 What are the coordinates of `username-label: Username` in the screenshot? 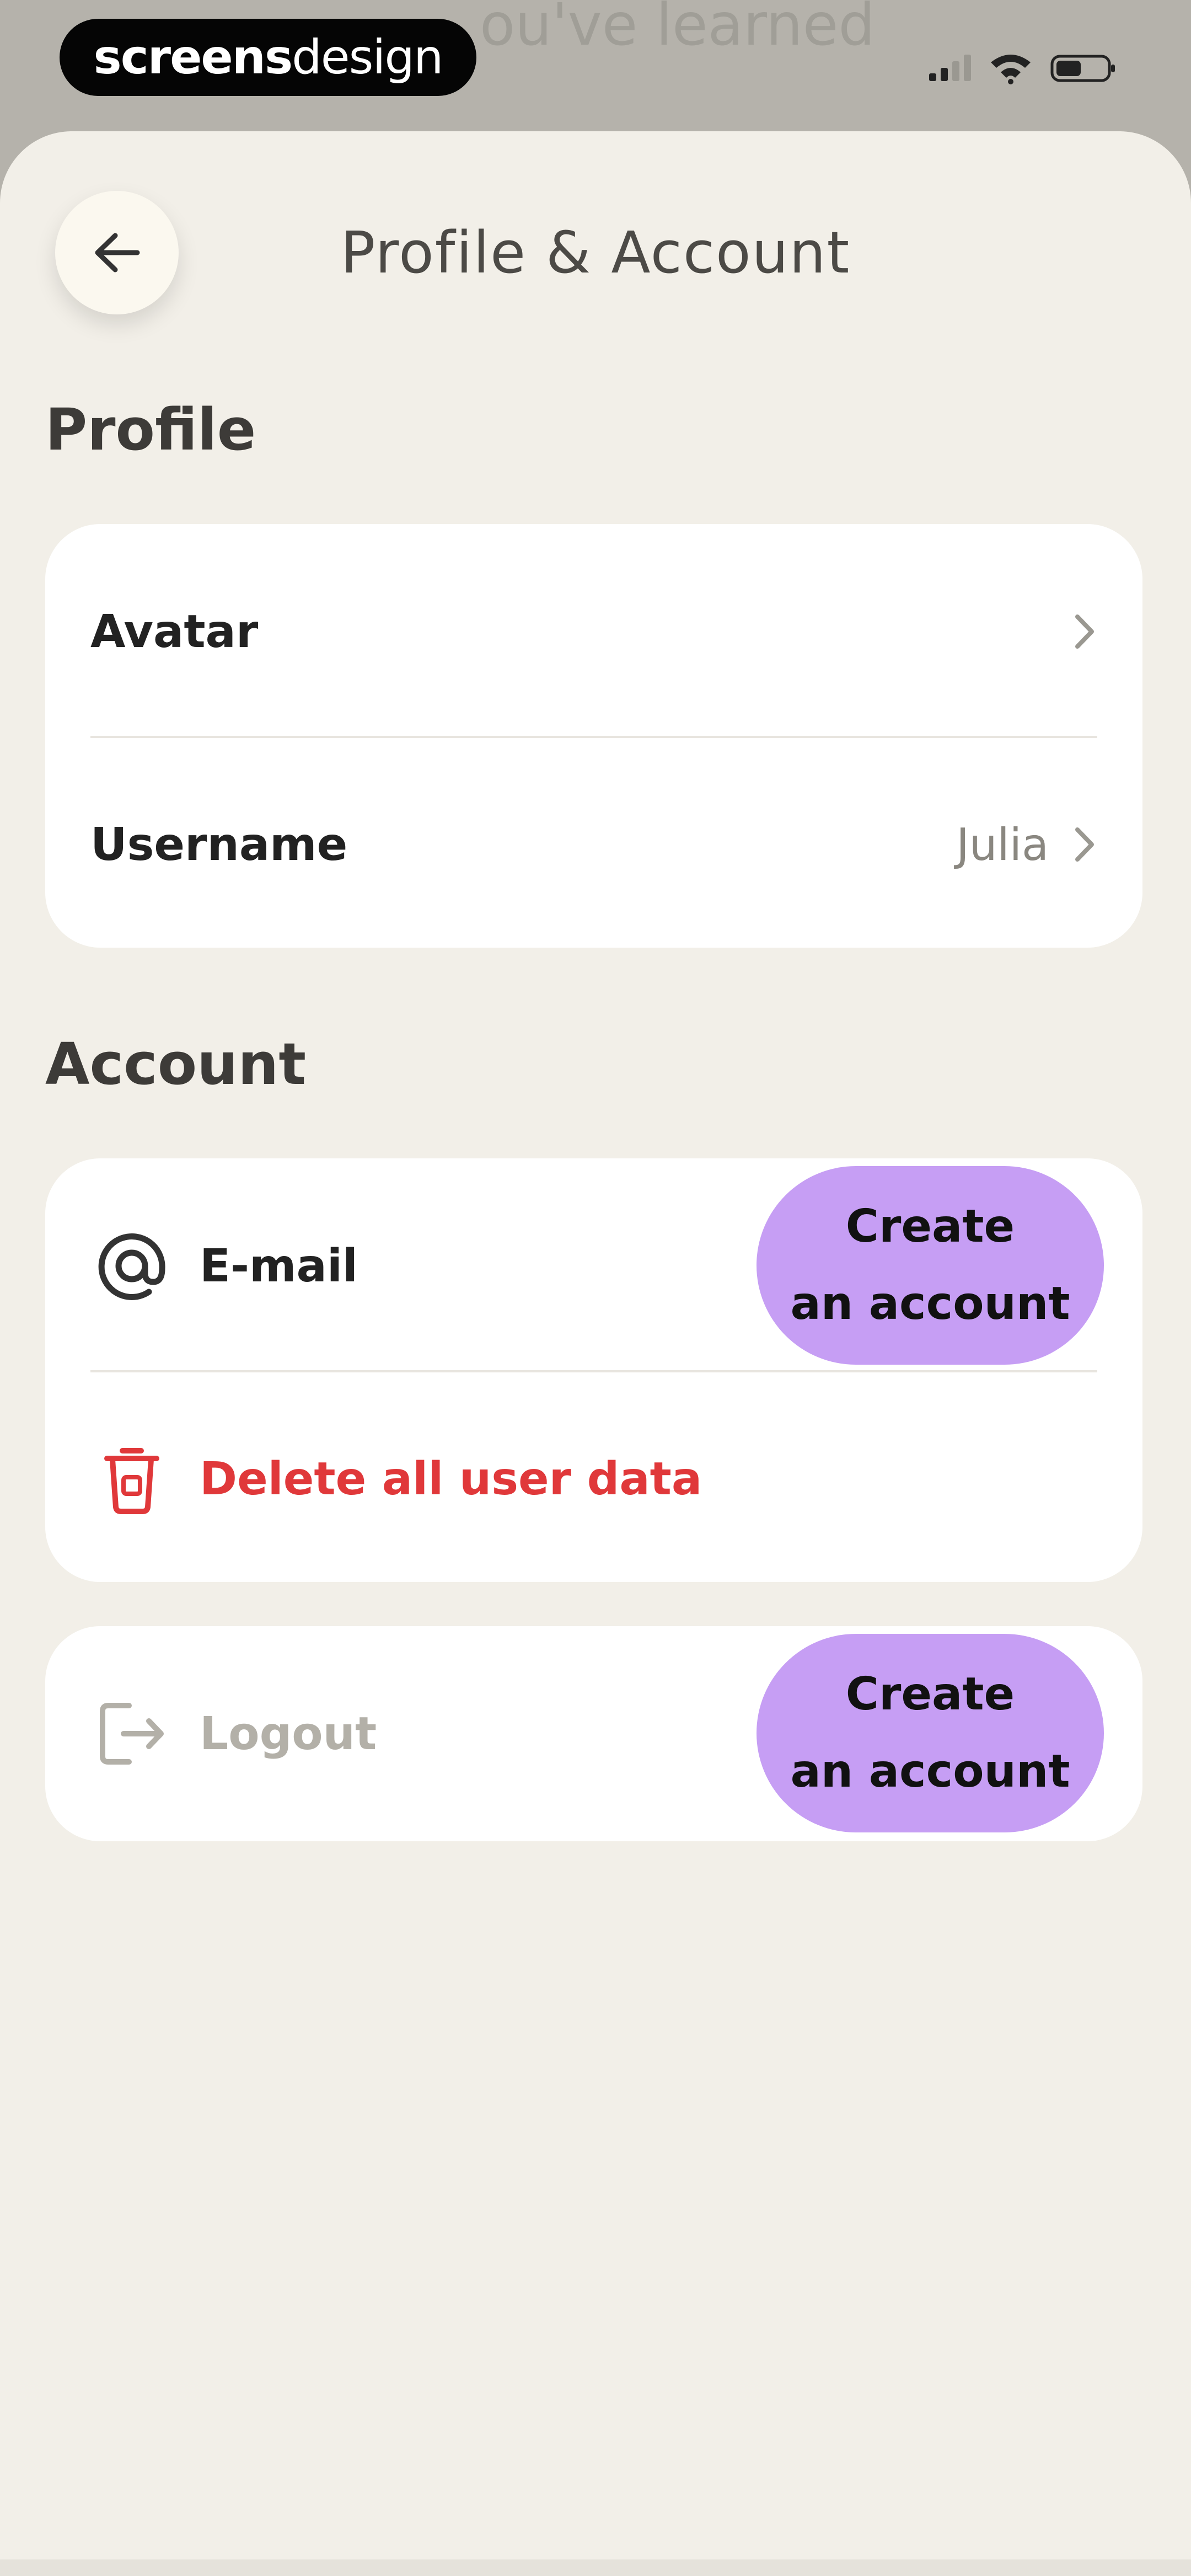 It's located at (219, 844).